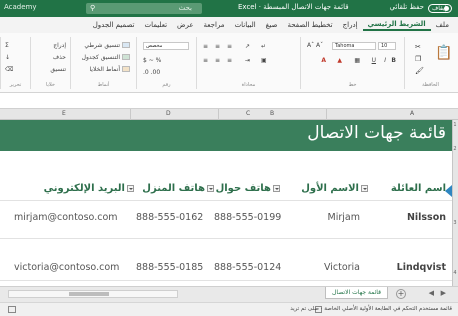 This screenshot has height=316, width=458. What do you see at coordinates (214, 25) in the screenshot?
I see `tab-review: مراجعة` at bounding box center [214, 25].